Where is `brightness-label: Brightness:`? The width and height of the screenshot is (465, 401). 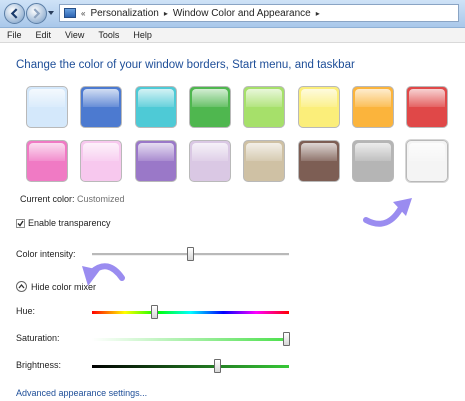 brightness-label: Brightness: is located at coordinates (39, 365).